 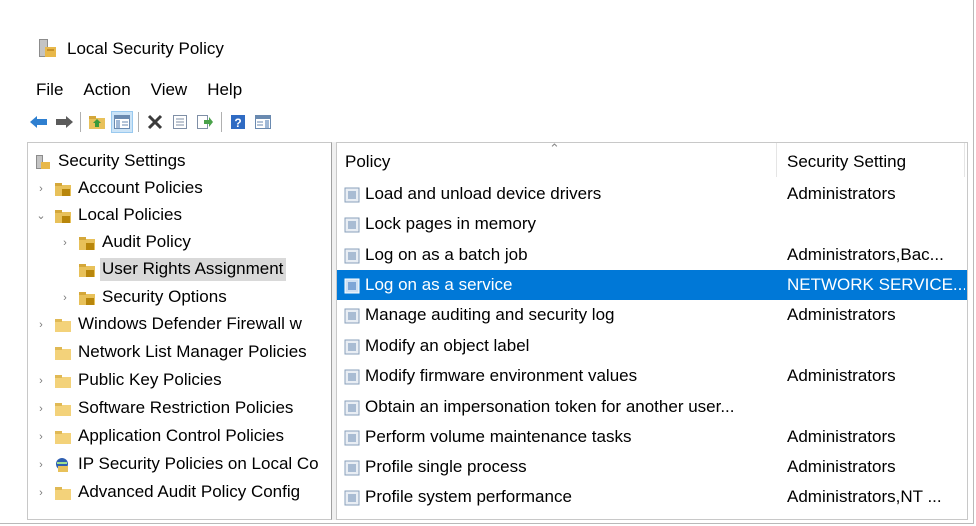 I want to click on menu-bar: File Action View Help, so click(x=139, y=91).